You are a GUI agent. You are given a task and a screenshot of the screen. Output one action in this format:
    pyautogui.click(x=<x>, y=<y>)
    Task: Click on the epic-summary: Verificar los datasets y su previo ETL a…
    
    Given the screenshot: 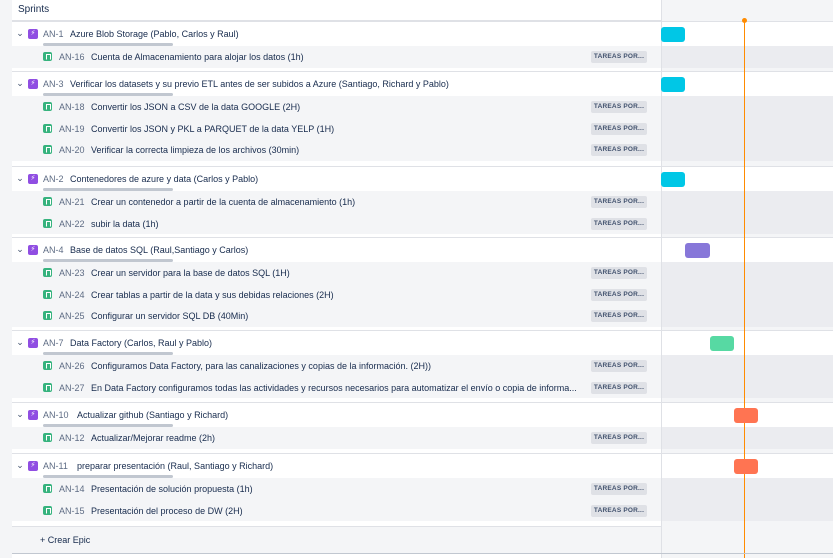 What is the action you would take?
    pyautogui.click(x=259, y=84)
    